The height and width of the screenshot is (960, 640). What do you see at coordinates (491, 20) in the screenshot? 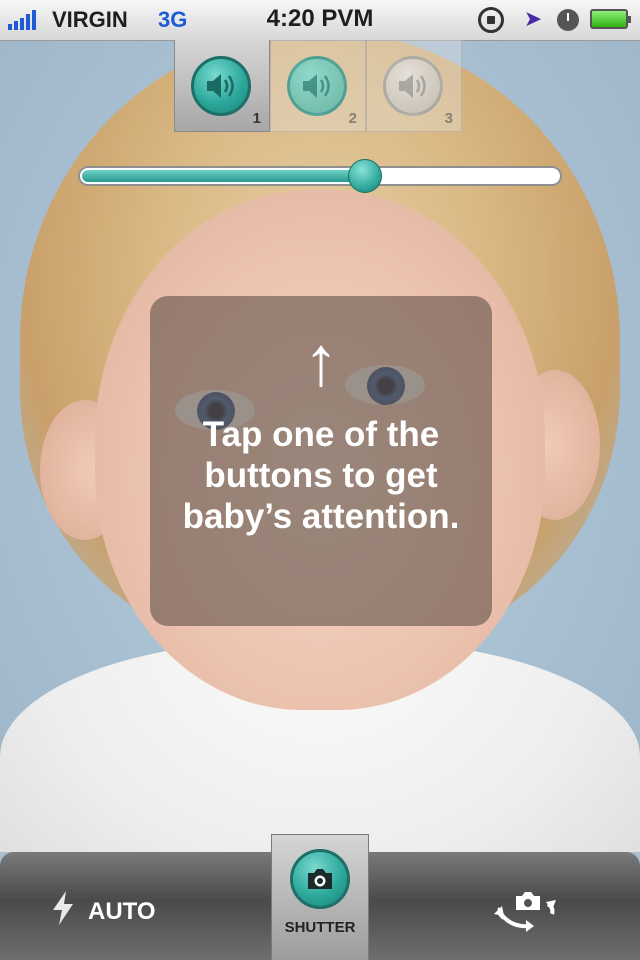
I see `rotation-lock-icon` at bounding box center [491, 20].